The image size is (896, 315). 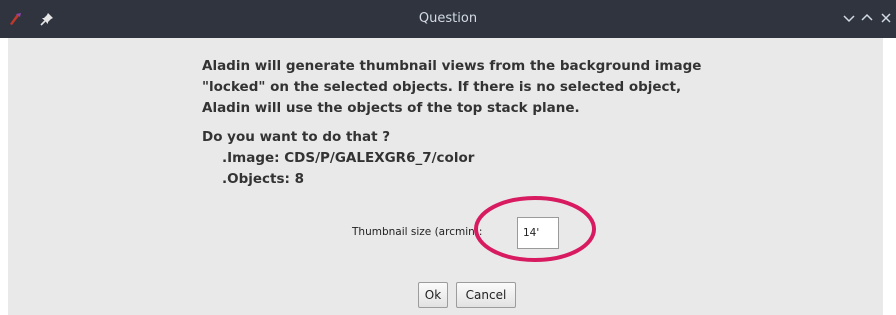 I want to click on cancel-button: Cancel, so click(x=486, y=295).